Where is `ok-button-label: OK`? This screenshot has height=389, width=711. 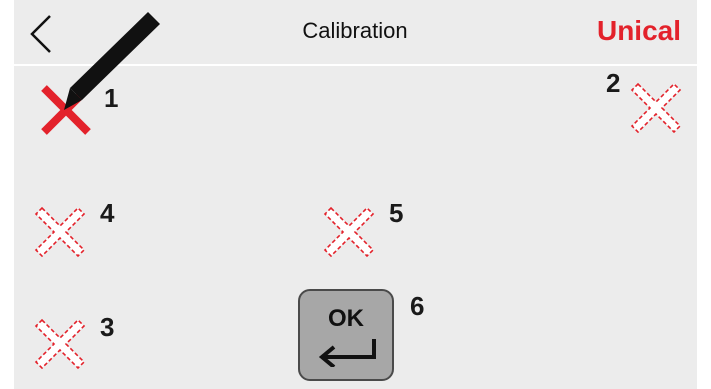 ok-button-label: OK is located at coordinates (346, 318).